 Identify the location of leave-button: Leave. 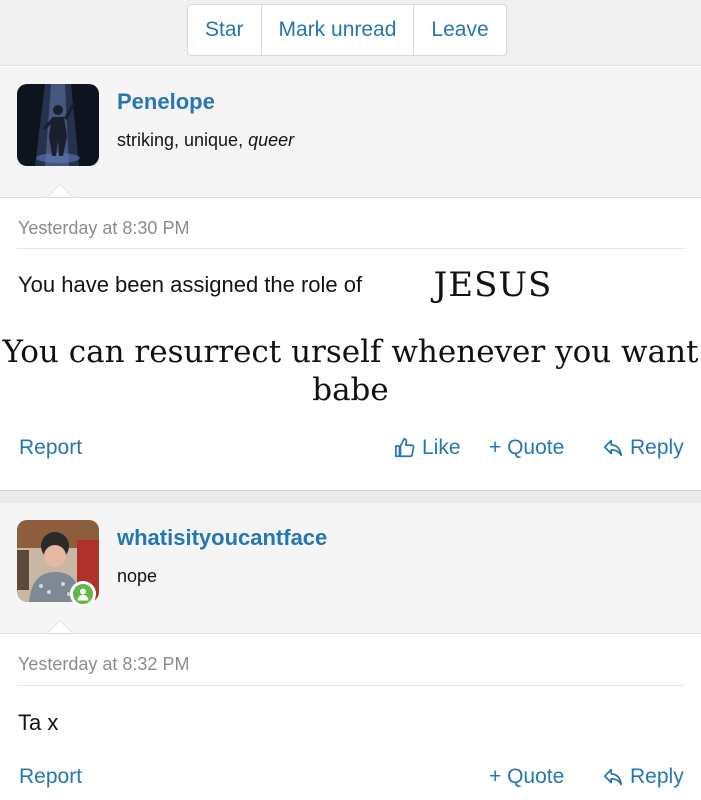
(459, 30).